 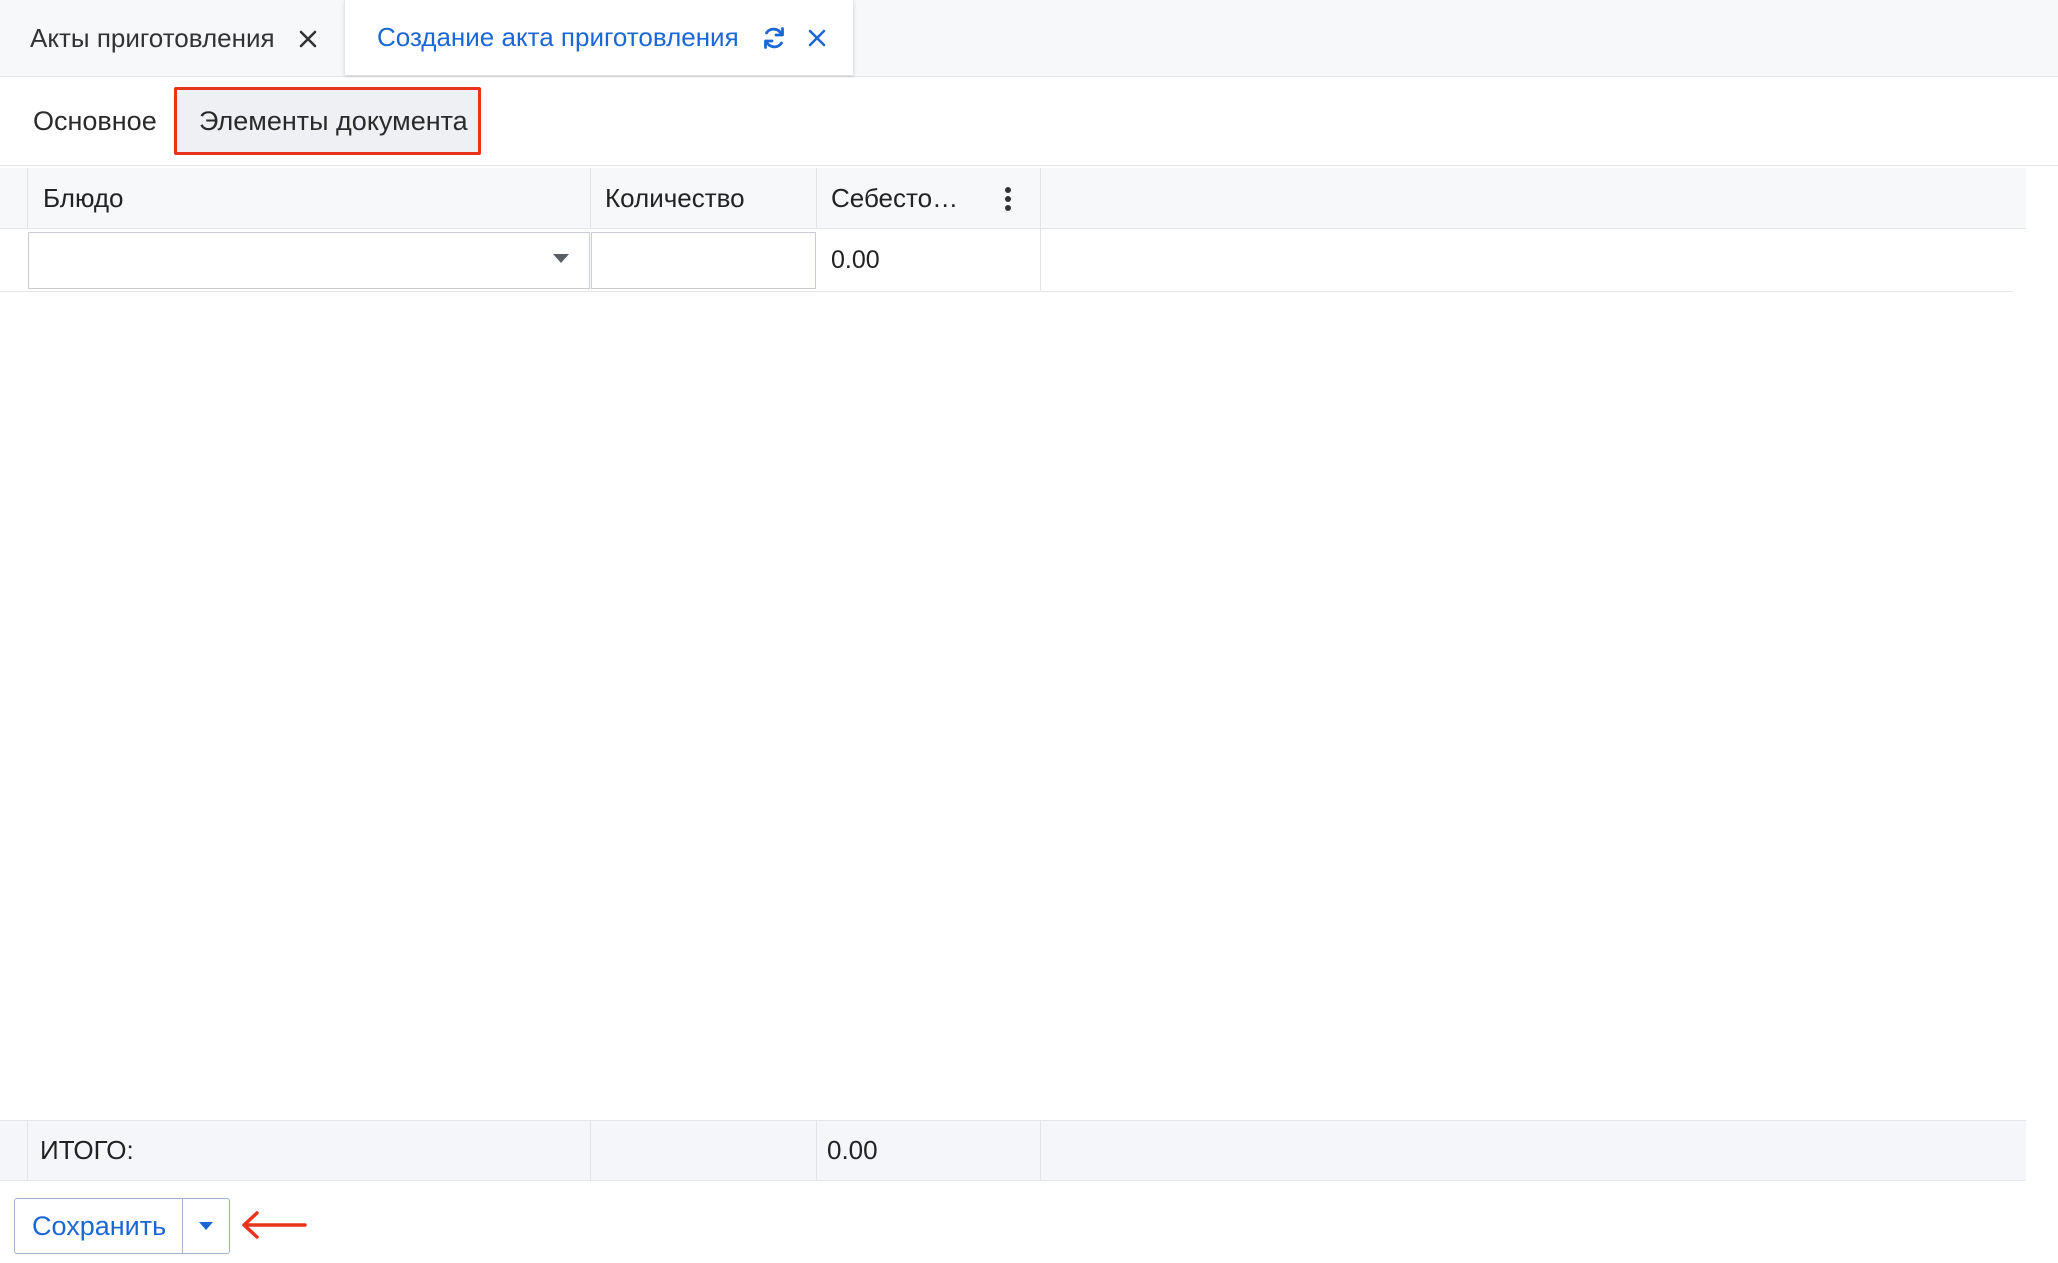 I want to click on tab-document-items: Элементы документа, so click(x=327, y=121).